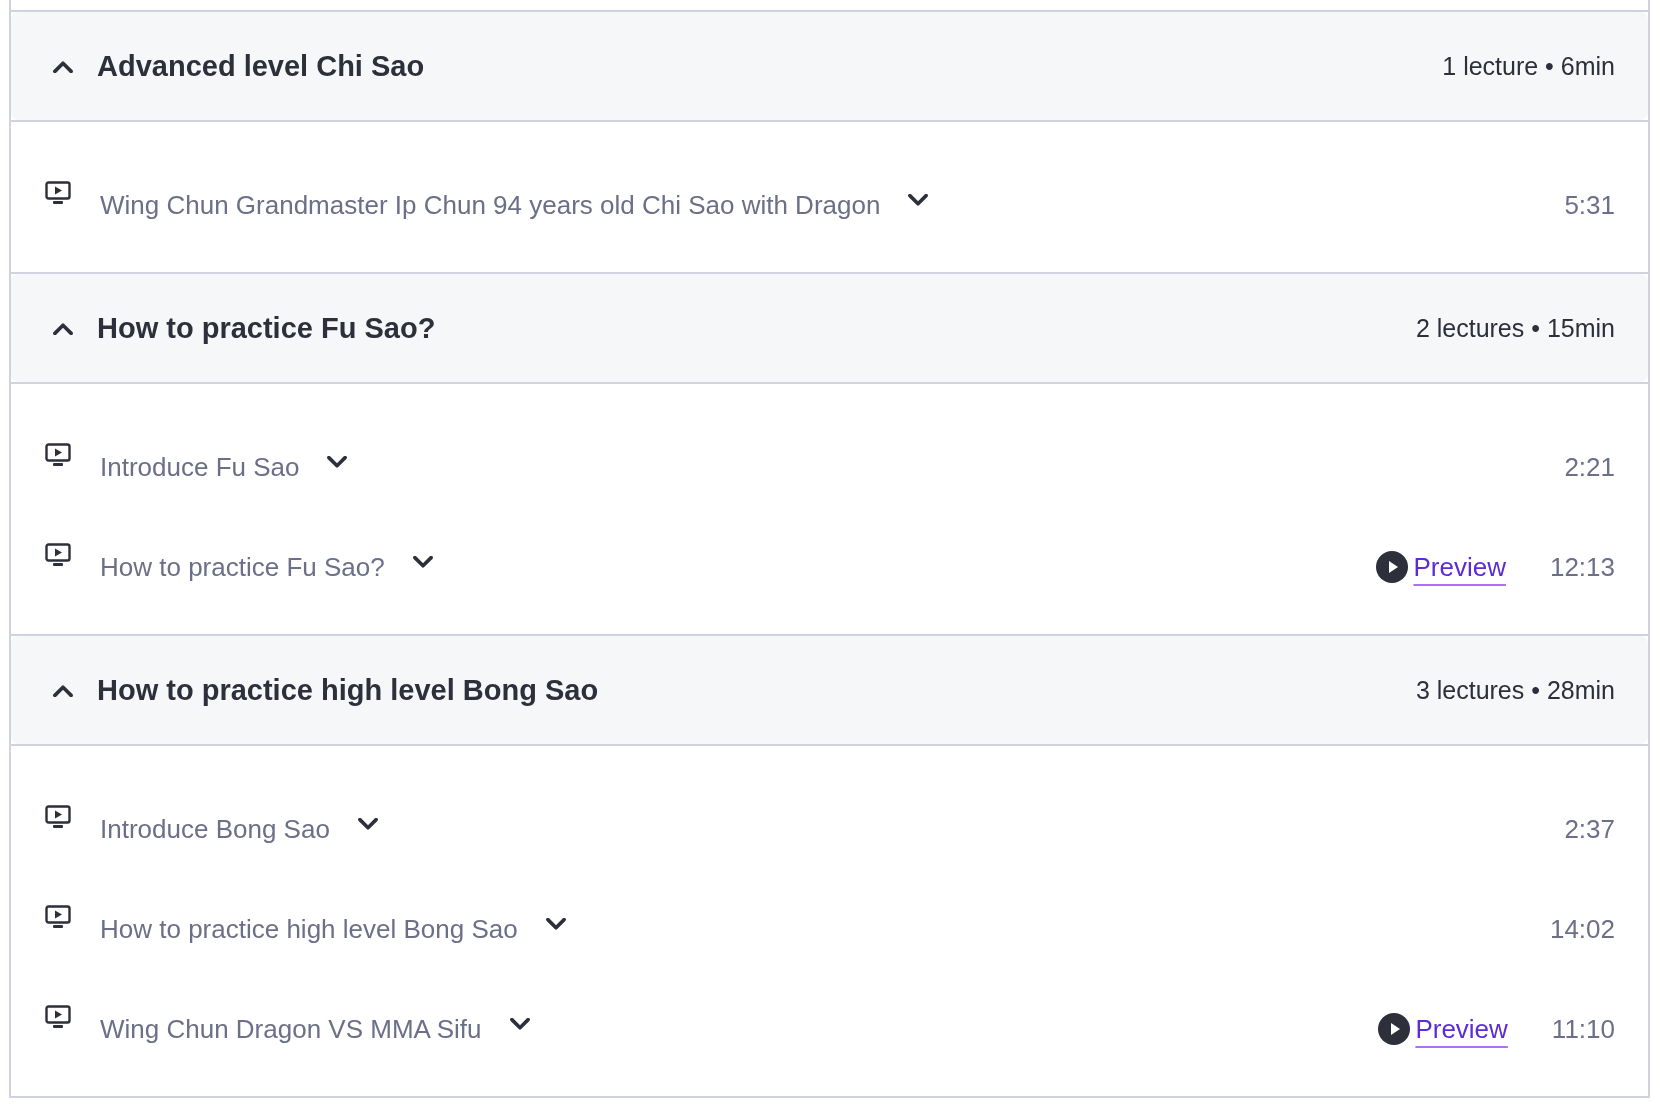 This screenshot has width=1662, height=1104. Describe the element at coordinates (348, 690) in the screenshot. I see `section-title: How to practice high level Bong Sao` at that location.